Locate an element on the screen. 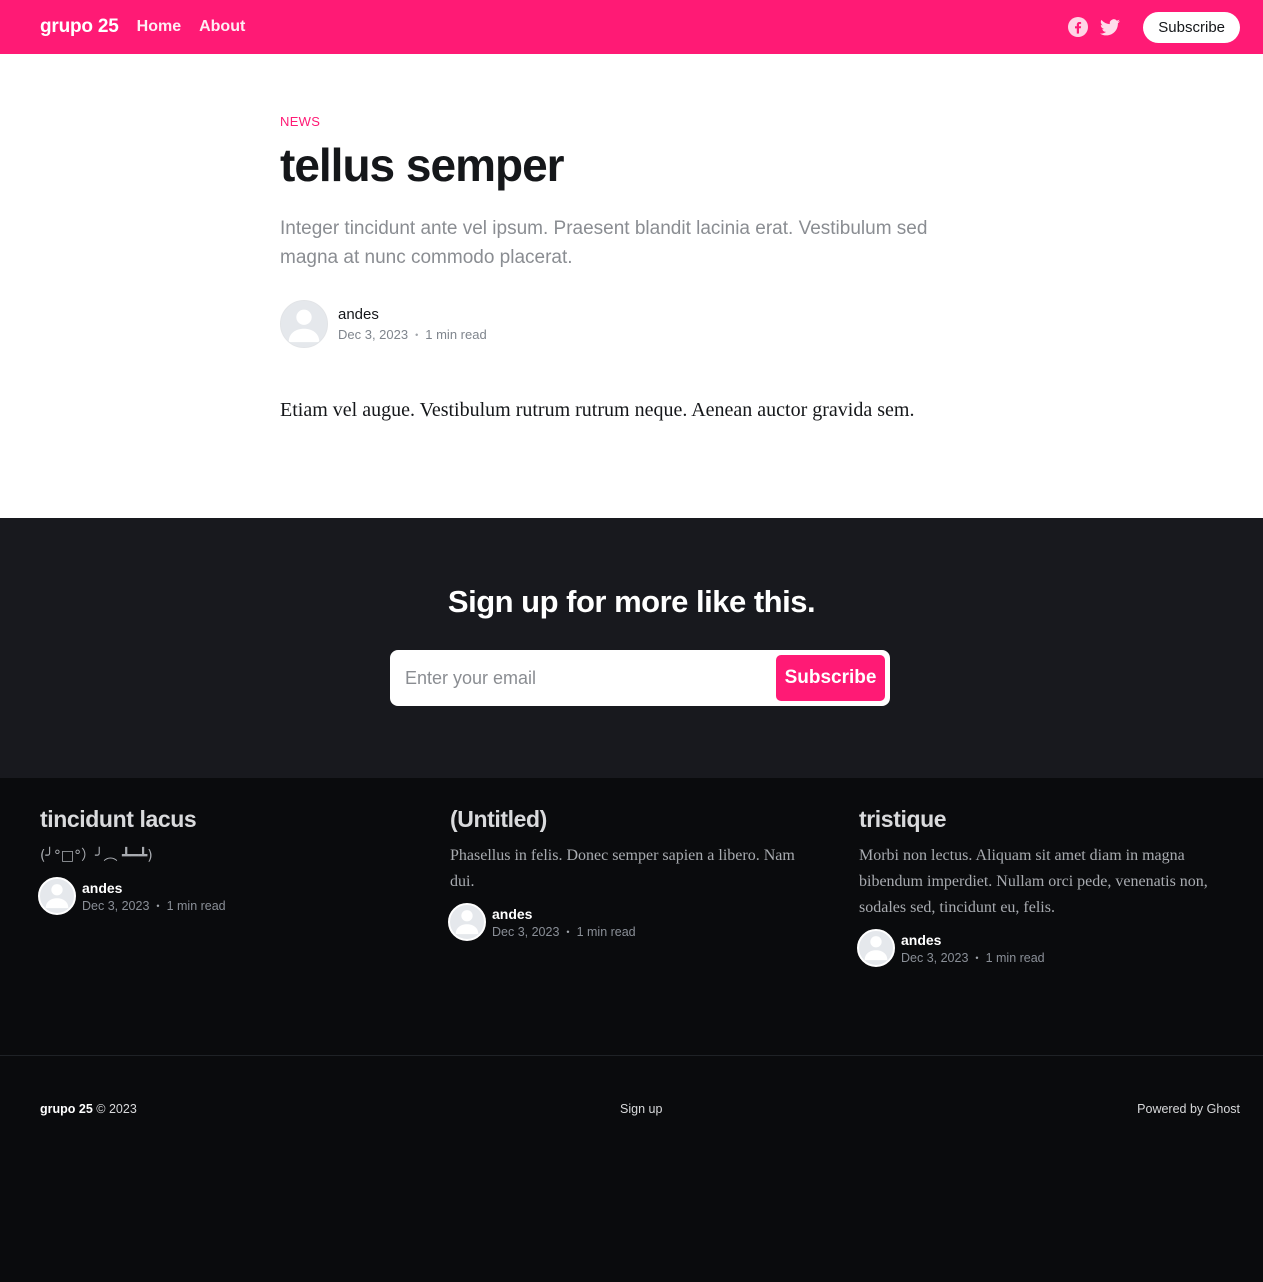 The width and height of the screenshot is (1263, 1282). powered-by-link: Powered by Ghost is located at coordinates (1188, 1109).